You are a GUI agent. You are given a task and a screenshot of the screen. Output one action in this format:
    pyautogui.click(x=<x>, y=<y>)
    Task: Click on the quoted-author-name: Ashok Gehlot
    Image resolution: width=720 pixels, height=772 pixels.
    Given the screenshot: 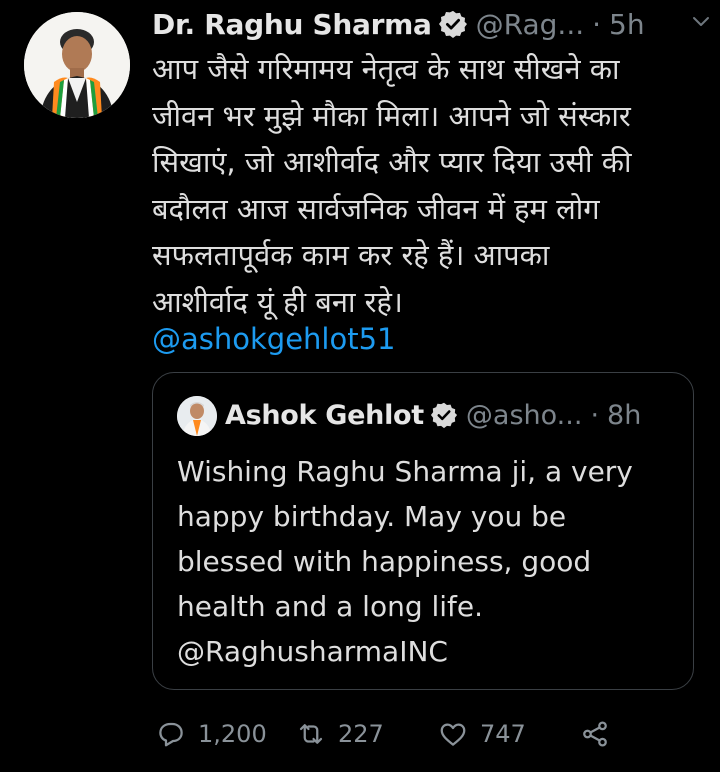 What is the action you would take?
    pyautogui.click(x=324, y=415)
    